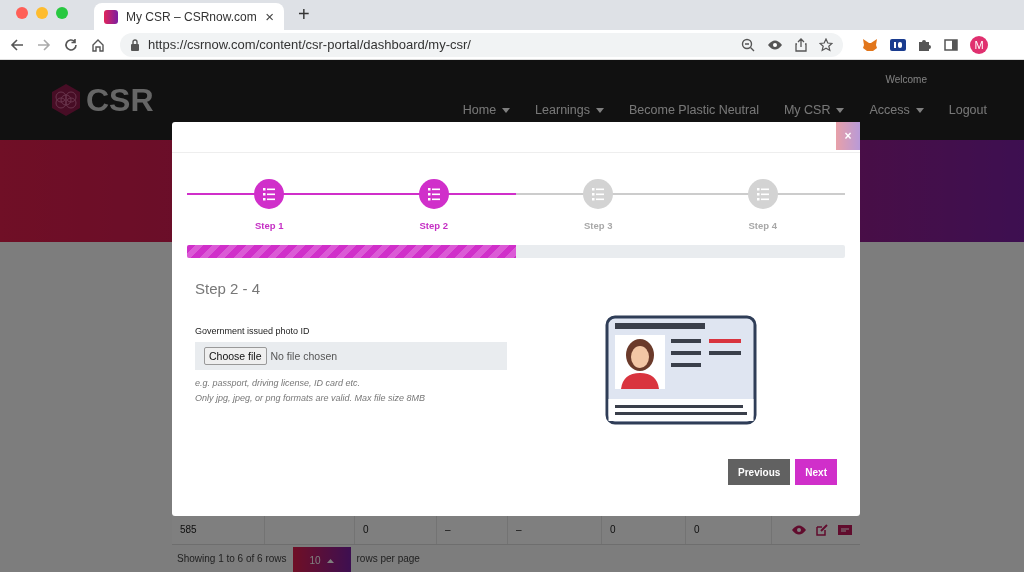  Describe the element at coordinates (925, 44) in the screenshot. I see `puzzle-icon` at that location.